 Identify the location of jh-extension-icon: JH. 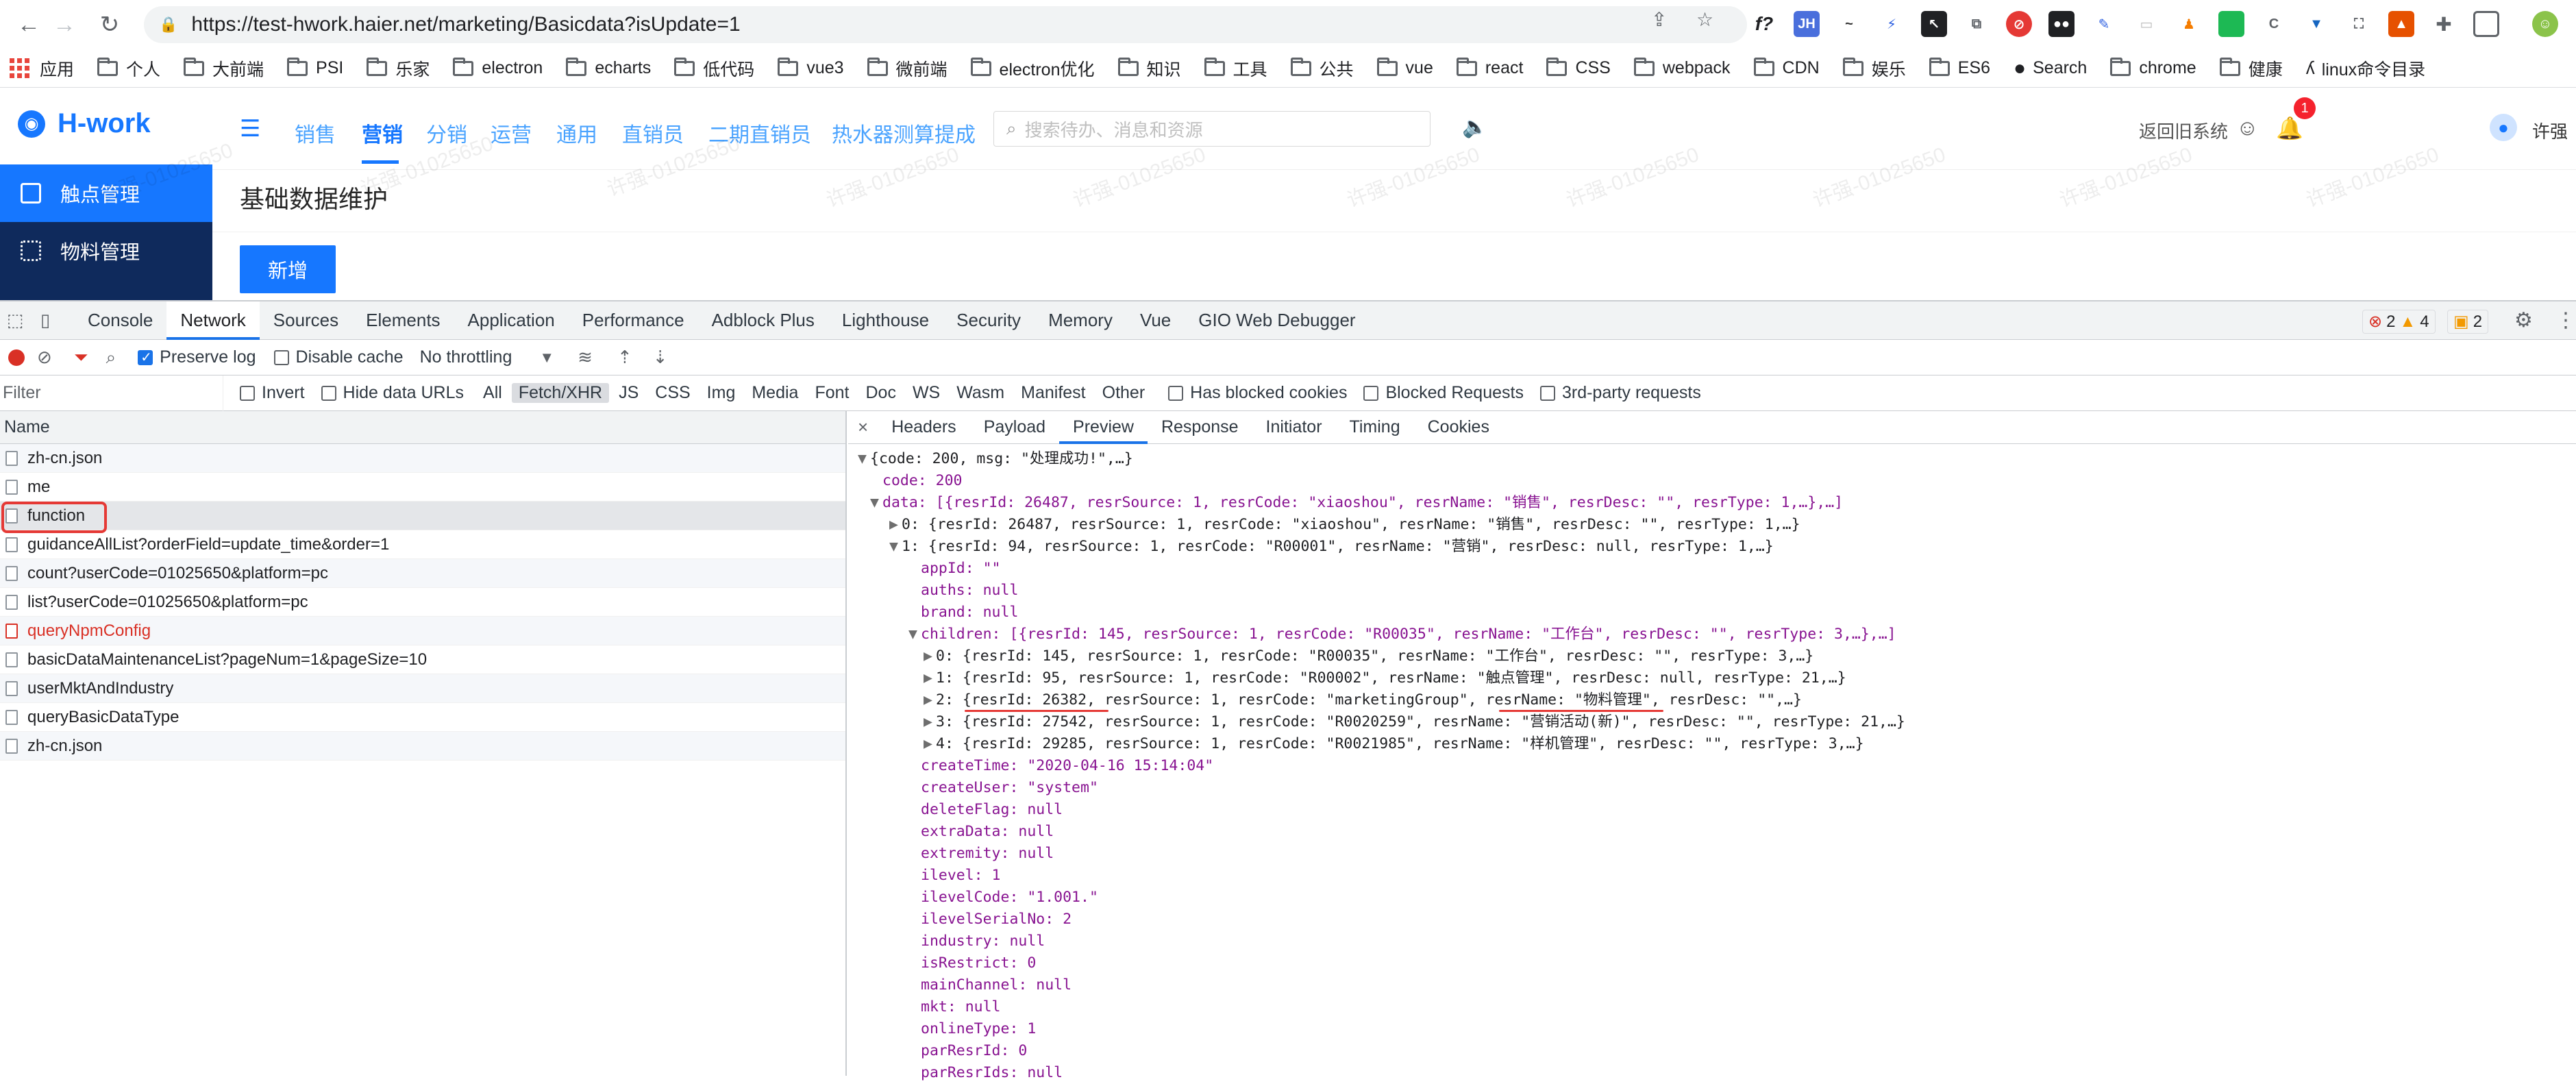
(1807, 24).